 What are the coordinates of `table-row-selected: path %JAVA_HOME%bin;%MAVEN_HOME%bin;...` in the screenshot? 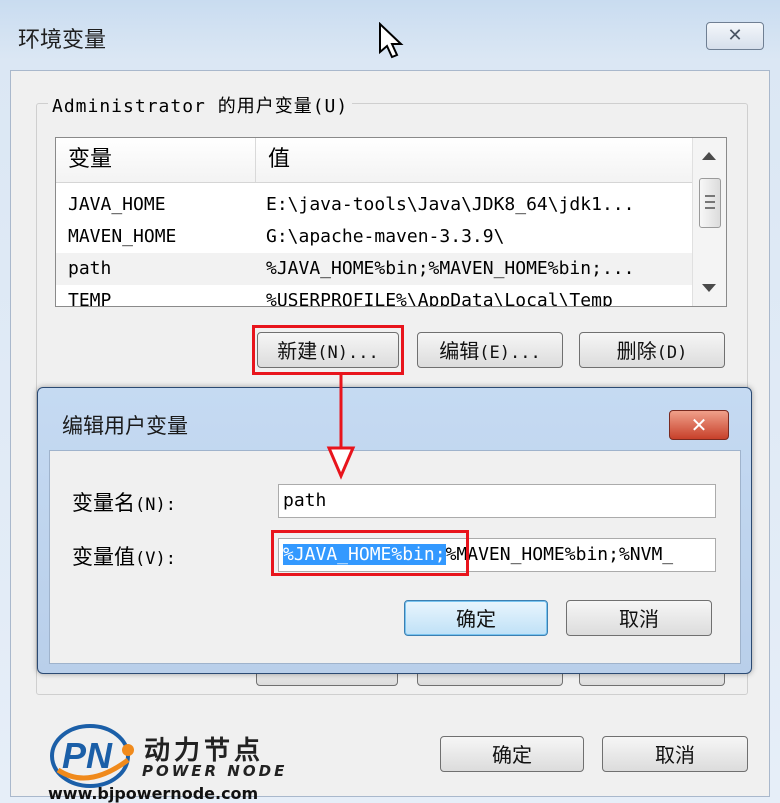 It's located at (374, 269).